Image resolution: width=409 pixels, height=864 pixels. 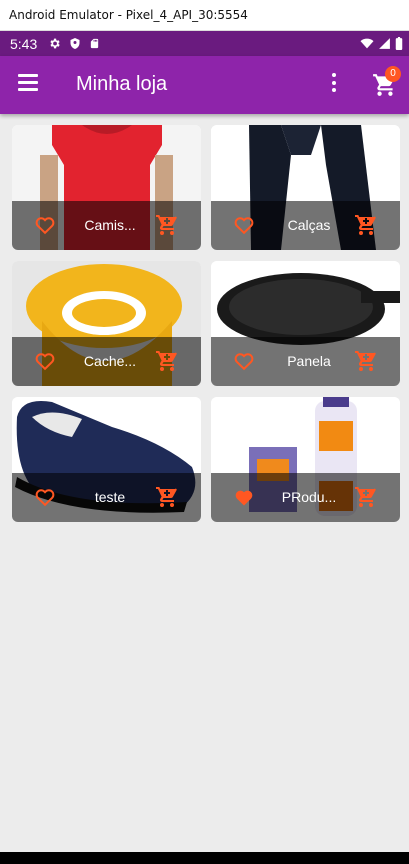 I want to click on product-card: Calças, so click(x=305, y=187).